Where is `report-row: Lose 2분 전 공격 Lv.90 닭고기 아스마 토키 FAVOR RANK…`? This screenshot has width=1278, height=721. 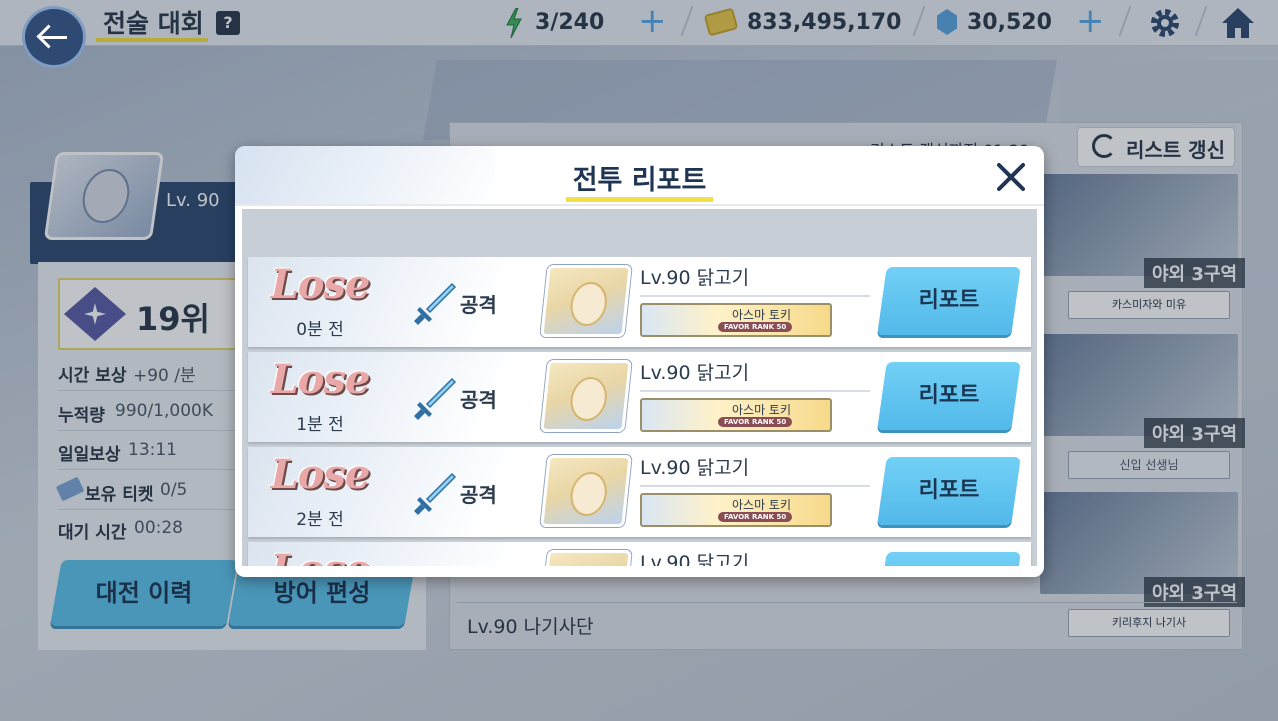 report-row: Lose 2분 전 공격 Lv.90 닭고기 아스마 토키 FAVOR RANK… is located at coordinates (639, 492).